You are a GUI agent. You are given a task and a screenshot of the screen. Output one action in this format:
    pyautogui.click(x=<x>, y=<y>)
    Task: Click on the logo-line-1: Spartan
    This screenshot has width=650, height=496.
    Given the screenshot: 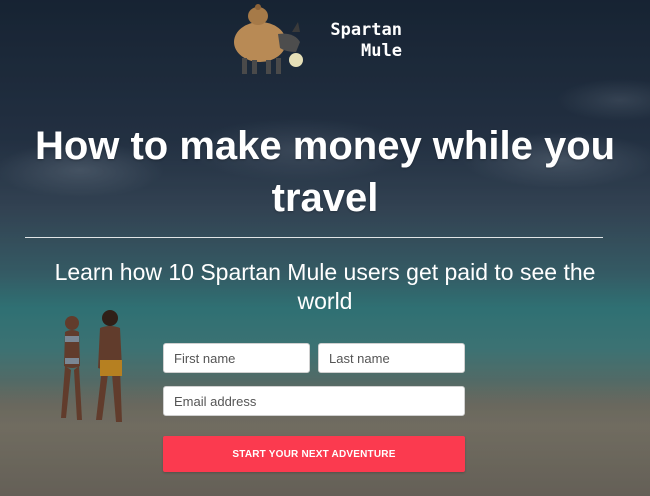 What is the action you would take?
    pyautogui.click(x=366, y=30)
    